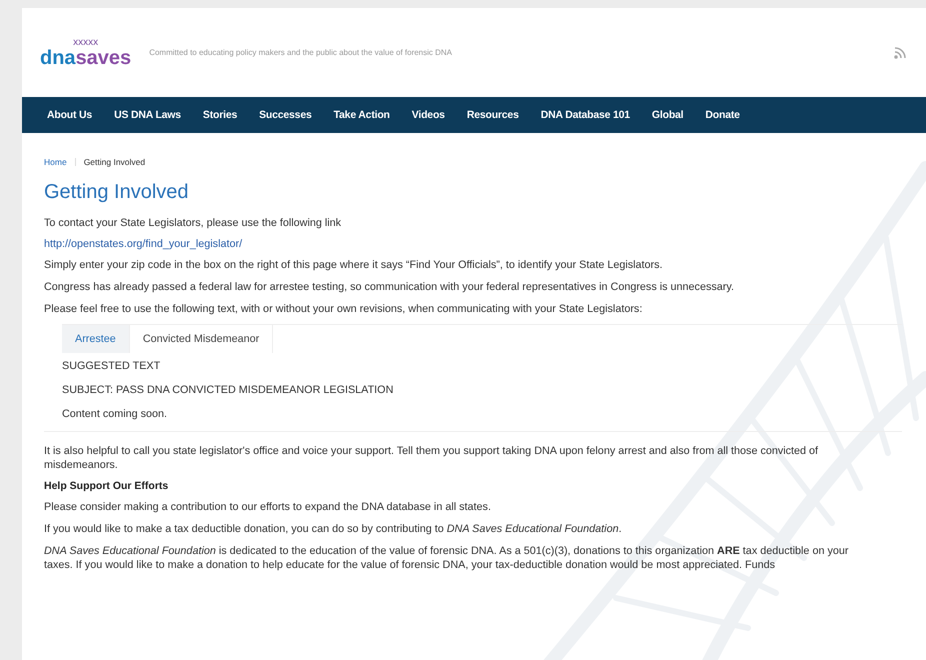 This screenshot has width=926, height=660. I want to click on nav-link: Donate, so click(722, 115).